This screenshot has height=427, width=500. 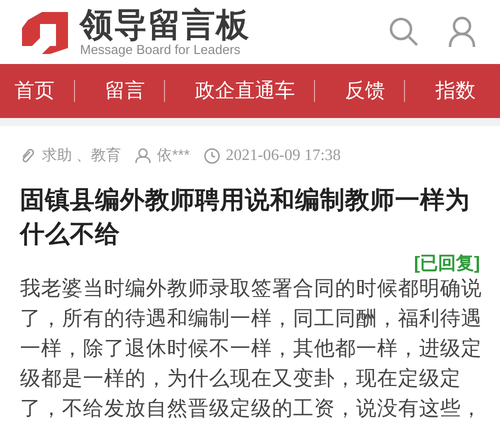 I want to click on nav-link: 首页, so click(x=34, y=91).